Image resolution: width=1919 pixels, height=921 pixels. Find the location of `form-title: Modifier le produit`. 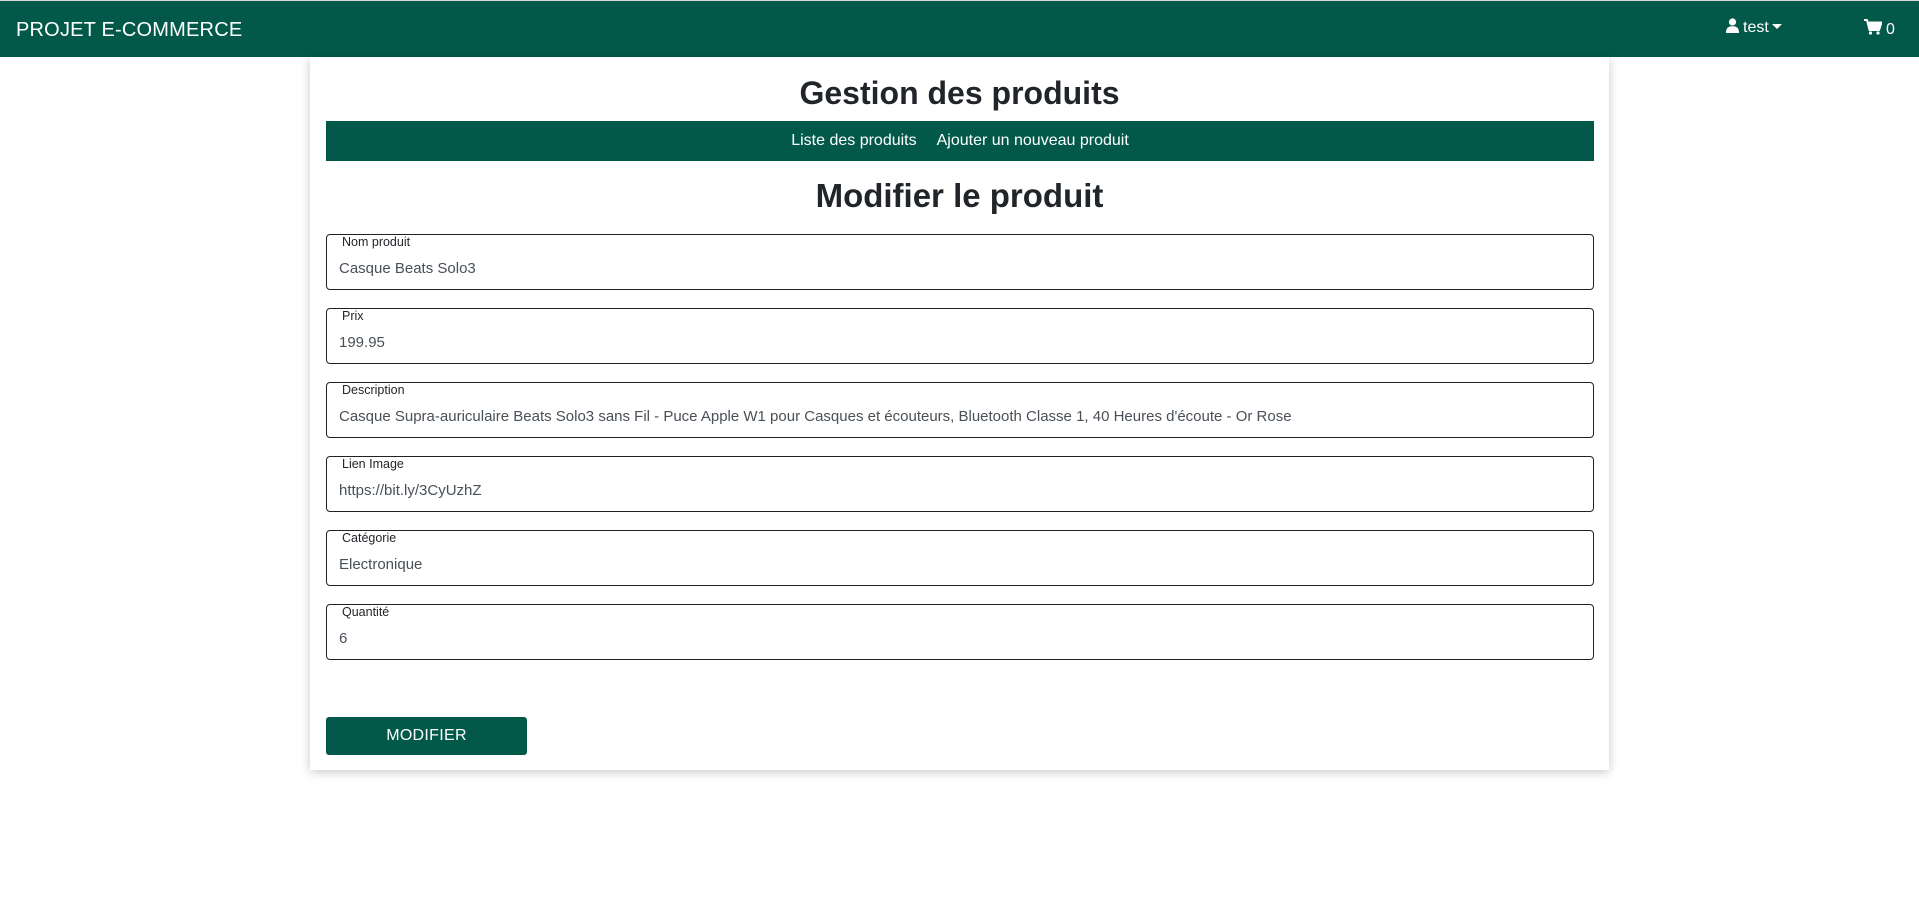

form-title: Modifier le produit is located at coordinates (959, 195).